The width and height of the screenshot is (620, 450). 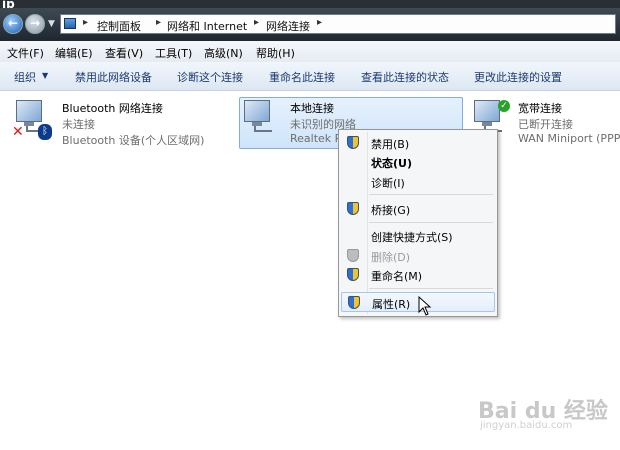 What do you see at coordinates (25, 77) in the screenshot?
I see `organize-button: 组织` at bounding box center [25, 77].